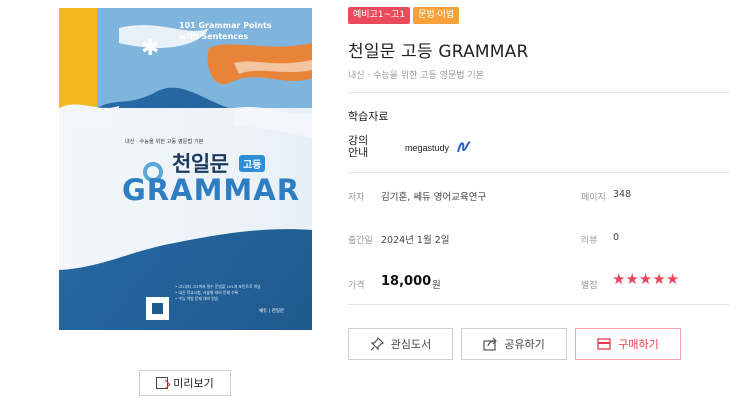  I want to click on buy-button: 구매하기, so click(628, 344).